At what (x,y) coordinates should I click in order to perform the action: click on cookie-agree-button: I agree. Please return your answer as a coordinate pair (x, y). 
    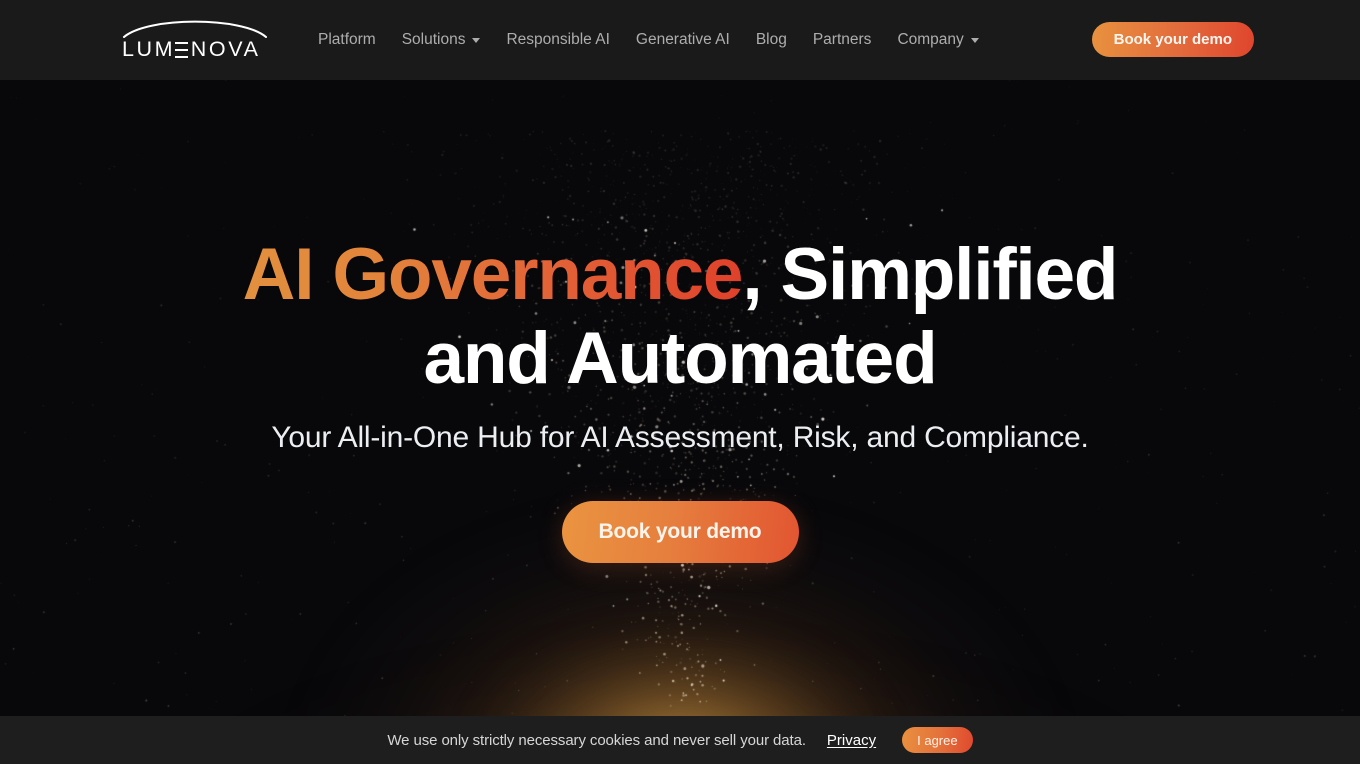
    Looking at the image, I should click on (937, 740).